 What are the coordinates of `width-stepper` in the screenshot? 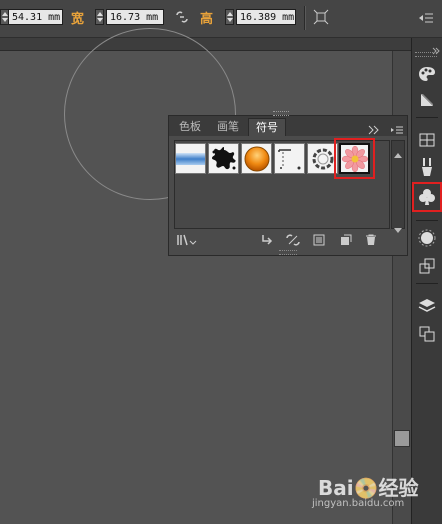 It's located at (99, 17).